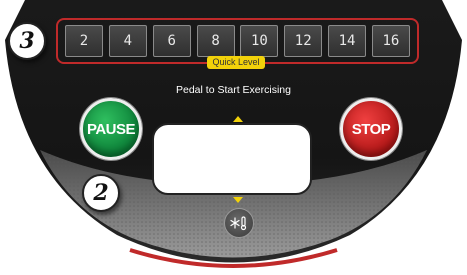  What do you see at coordinates (171, 41) in the screenshot?
I see `quick-level-6-button: 6` at bounding box center [171, 41].